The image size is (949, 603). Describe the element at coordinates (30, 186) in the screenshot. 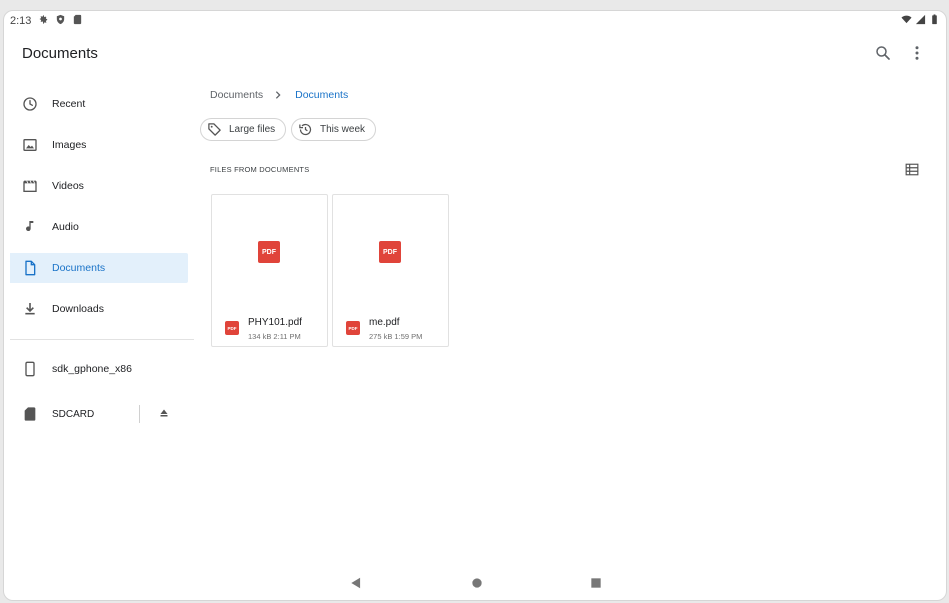

I see `video-icon` at that location.